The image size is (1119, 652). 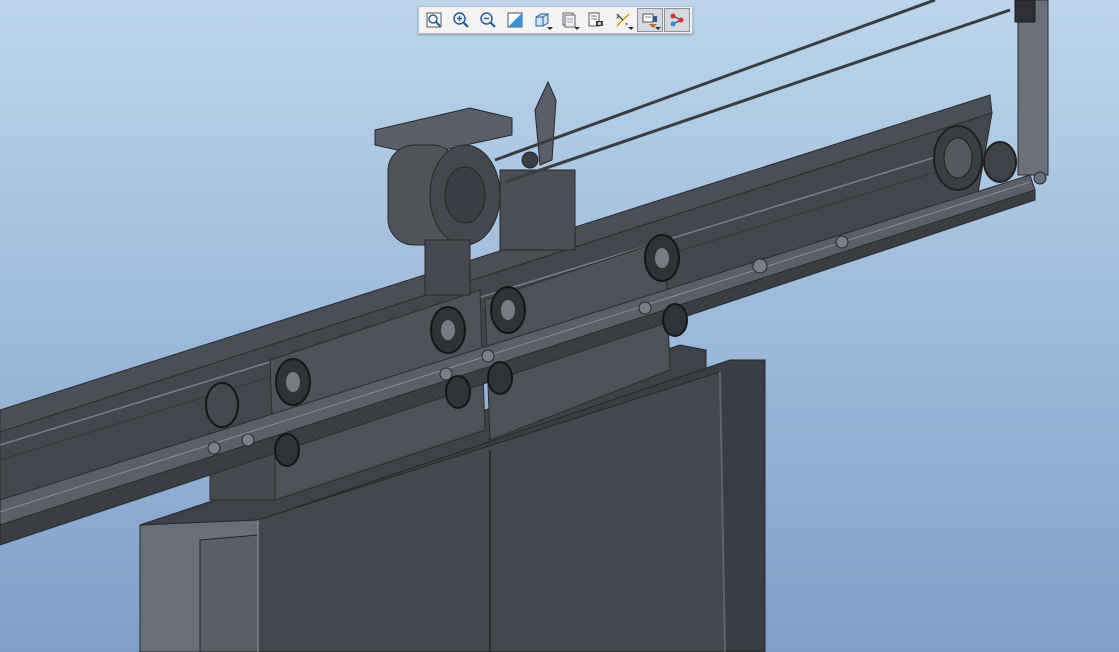 What do you see at coordinates (618, 17) in the screenshot?
I see `svg-text: x` at bounding box center [618, 17].